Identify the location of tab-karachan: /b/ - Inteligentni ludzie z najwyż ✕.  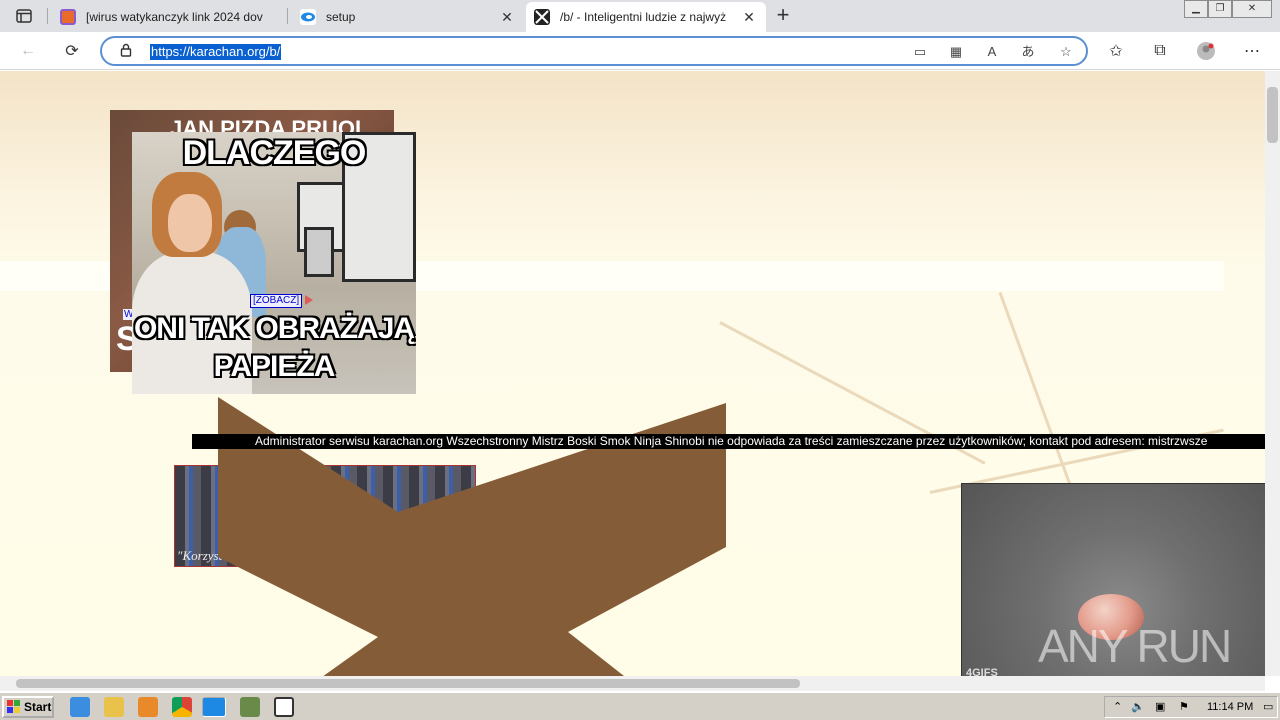
(646, 17).